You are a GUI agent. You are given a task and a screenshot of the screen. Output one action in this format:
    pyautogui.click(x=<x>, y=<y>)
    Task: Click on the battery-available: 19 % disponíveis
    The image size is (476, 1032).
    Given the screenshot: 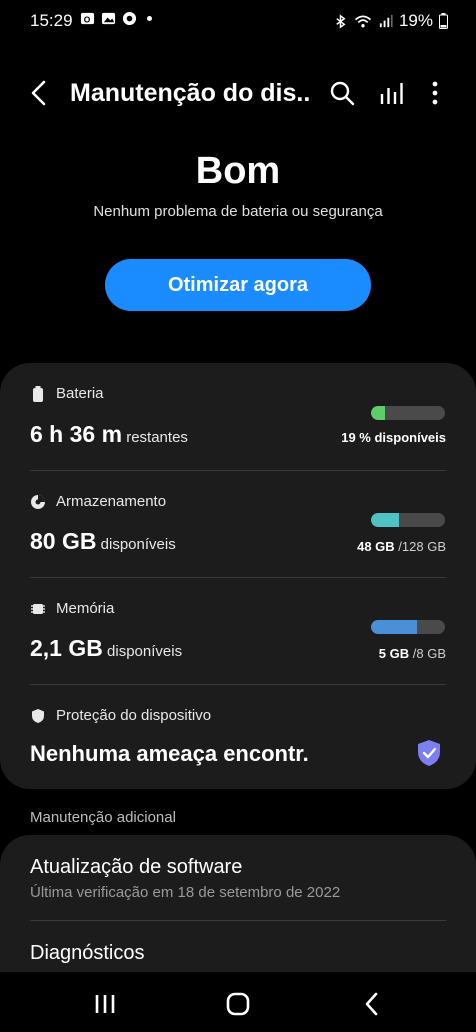 What is the action you would take?
    pyautogui.click(x=393, y=437)
    